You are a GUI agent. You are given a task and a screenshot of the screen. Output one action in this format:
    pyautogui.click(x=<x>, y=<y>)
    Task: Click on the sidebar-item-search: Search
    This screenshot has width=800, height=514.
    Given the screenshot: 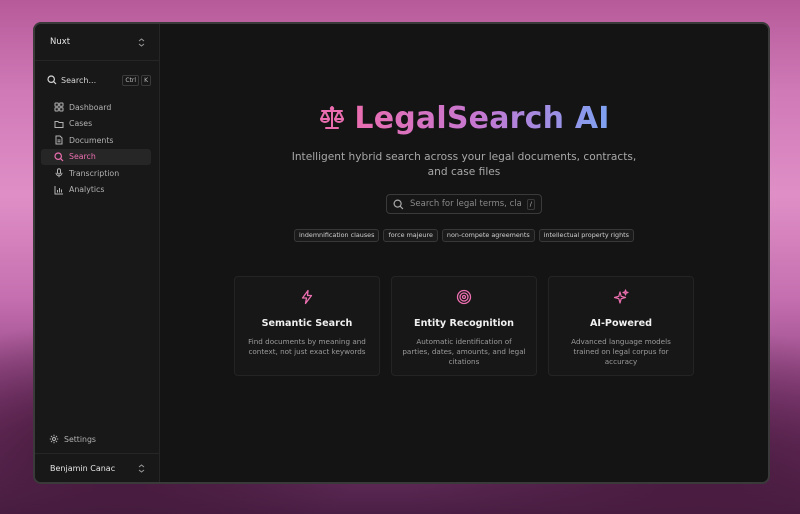 What is the action you would take?
    pyautogui.click(x=96, y=156)
    